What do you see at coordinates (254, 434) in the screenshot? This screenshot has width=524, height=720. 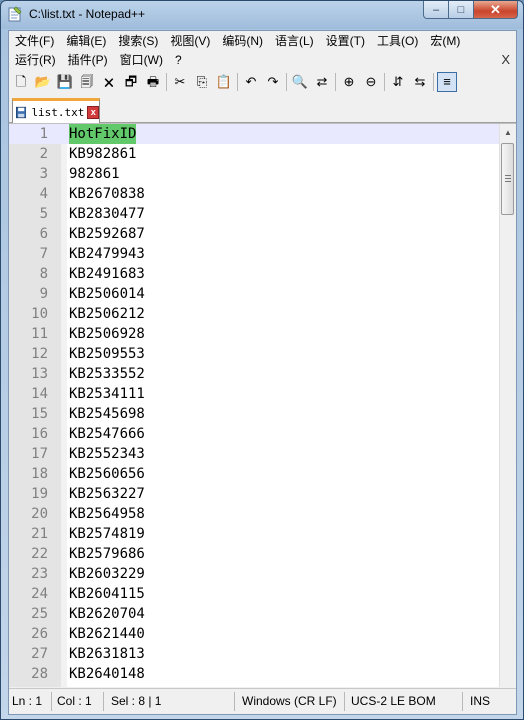 I see `editor-line: 16 KB2547666` at bounding box center [254, 434].